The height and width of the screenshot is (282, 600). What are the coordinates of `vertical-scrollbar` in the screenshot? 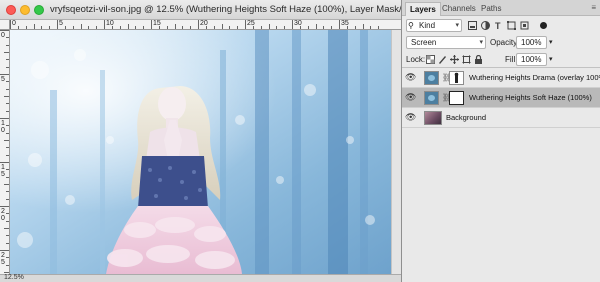 It's located at (396, 152).